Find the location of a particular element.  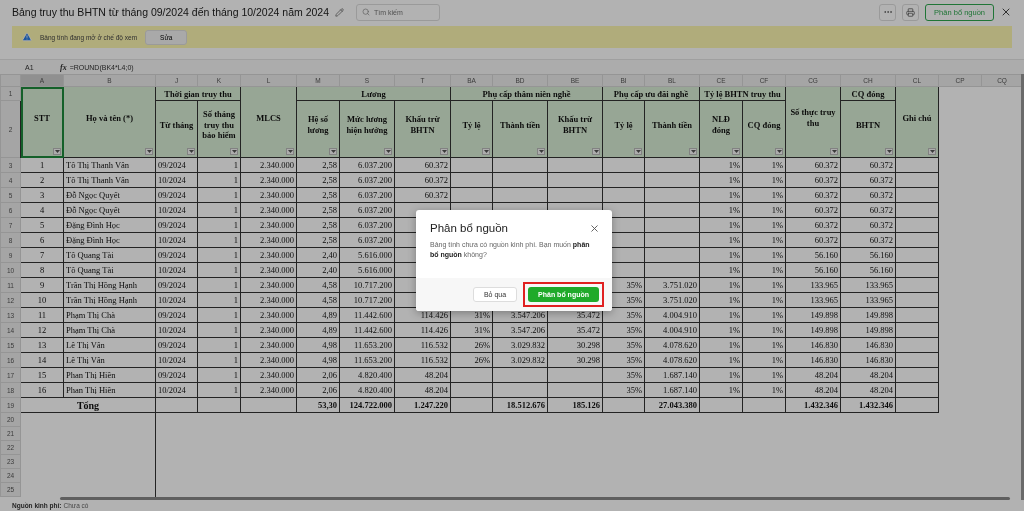

table-cell: 56.160 is located at coordinates (813, 270).